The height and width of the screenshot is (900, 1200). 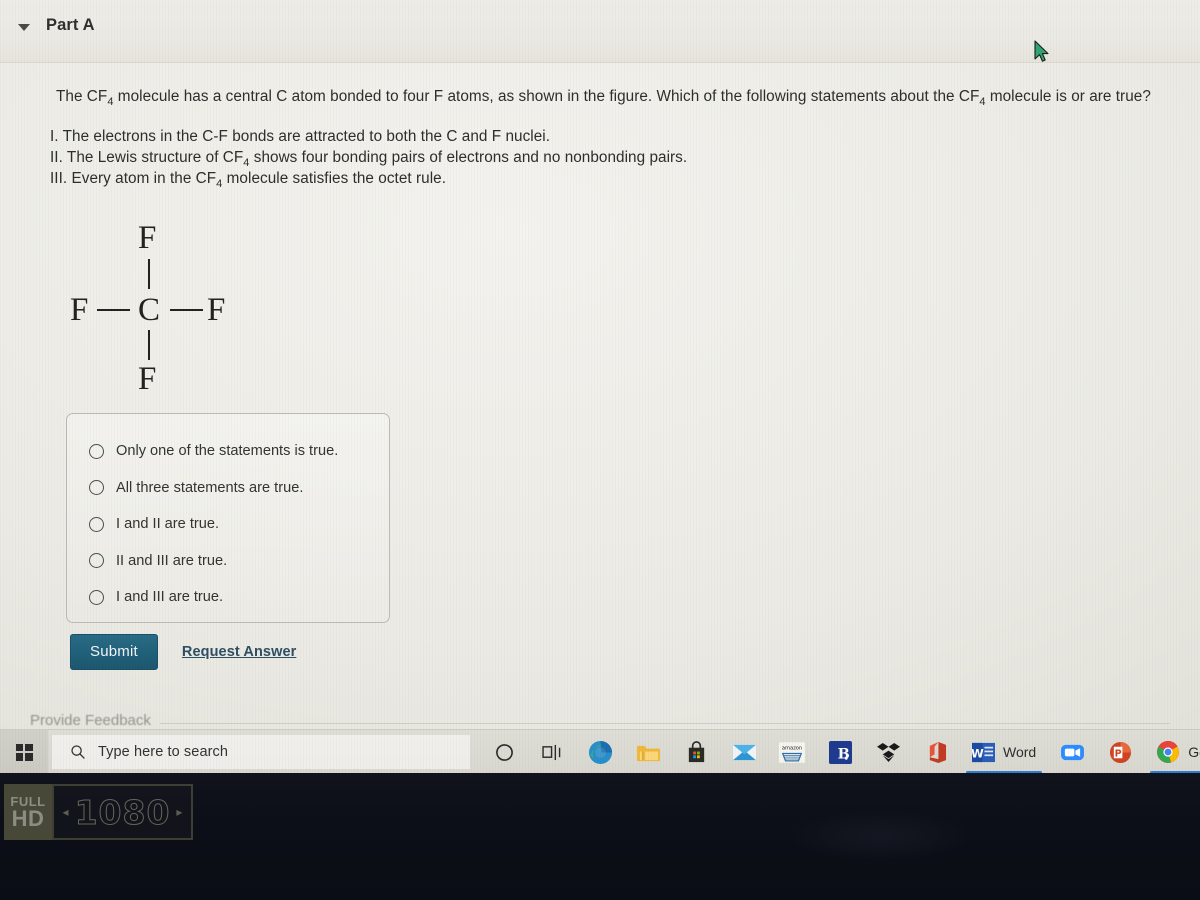 I want to click on taskbar-item-dropbox, so click(x=888, y=751).